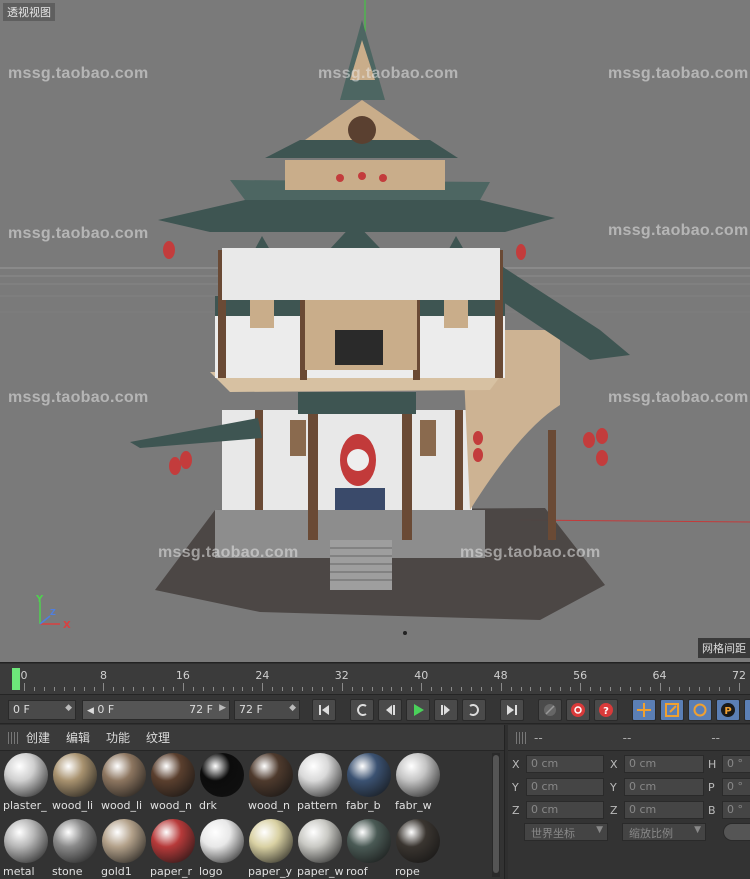 Image resolution: width=750 pixels, height=879 pixels. Describe the element at coordinates (124, 849) in the screenshot. I see `material-swatch: gold1` at that location.